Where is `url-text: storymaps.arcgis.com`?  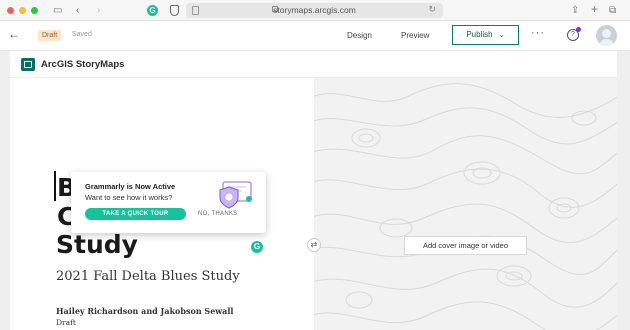
url-text: storymaps.arcgis.com is located at coordinates (314, 10).